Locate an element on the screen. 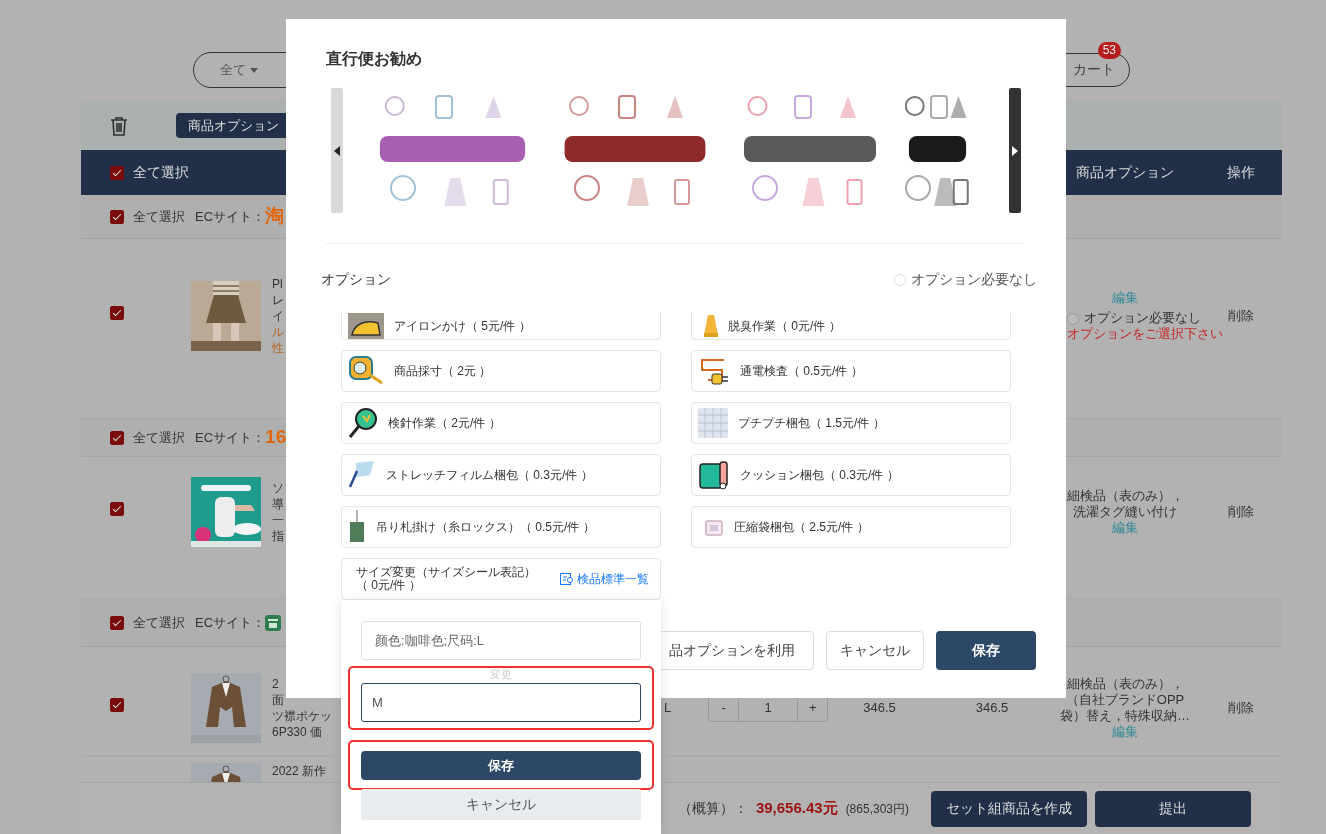 The image size is (1326, 834). carousel-next-button is located at coordinates (1015, 150).